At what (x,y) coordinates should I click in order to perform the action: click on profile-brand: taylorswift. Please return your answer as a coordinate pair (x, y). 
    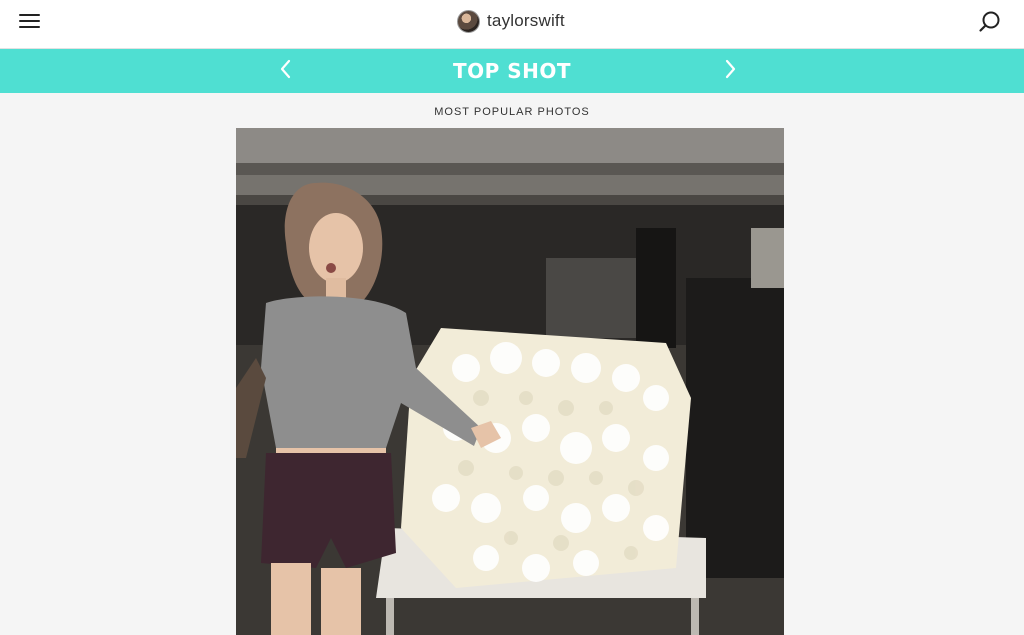
    Looking at the image, I should click on (511, 21).